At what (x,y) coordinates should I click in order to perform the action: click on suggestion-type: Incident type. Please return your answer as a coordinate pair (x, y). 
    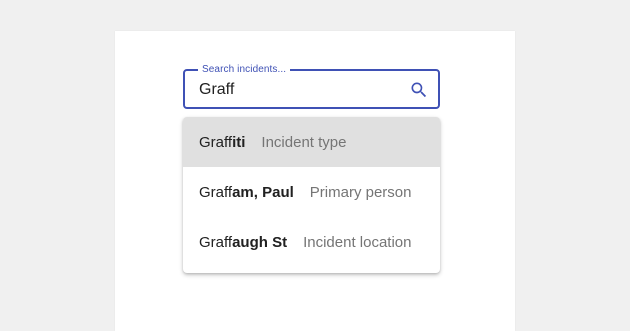
    Looking at the image, I should click on (304, 142).